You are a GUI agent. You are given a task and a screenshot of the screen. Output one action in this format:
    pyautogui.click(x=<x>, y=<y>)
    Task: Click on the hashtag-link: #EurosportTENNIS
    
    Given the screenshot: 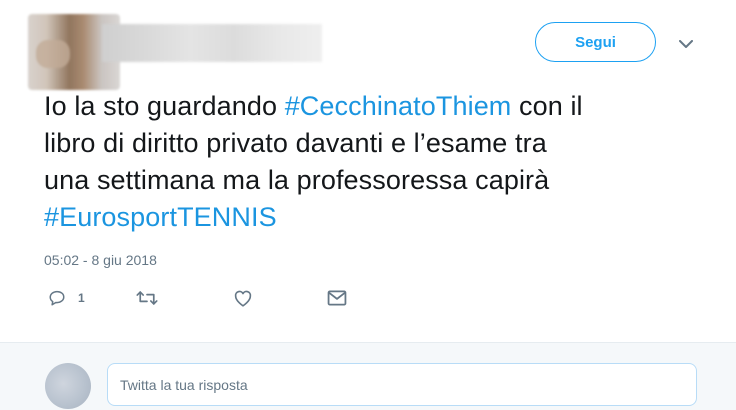 What is the action you would take?
    pyautogui.click(x=160, y=217)
    